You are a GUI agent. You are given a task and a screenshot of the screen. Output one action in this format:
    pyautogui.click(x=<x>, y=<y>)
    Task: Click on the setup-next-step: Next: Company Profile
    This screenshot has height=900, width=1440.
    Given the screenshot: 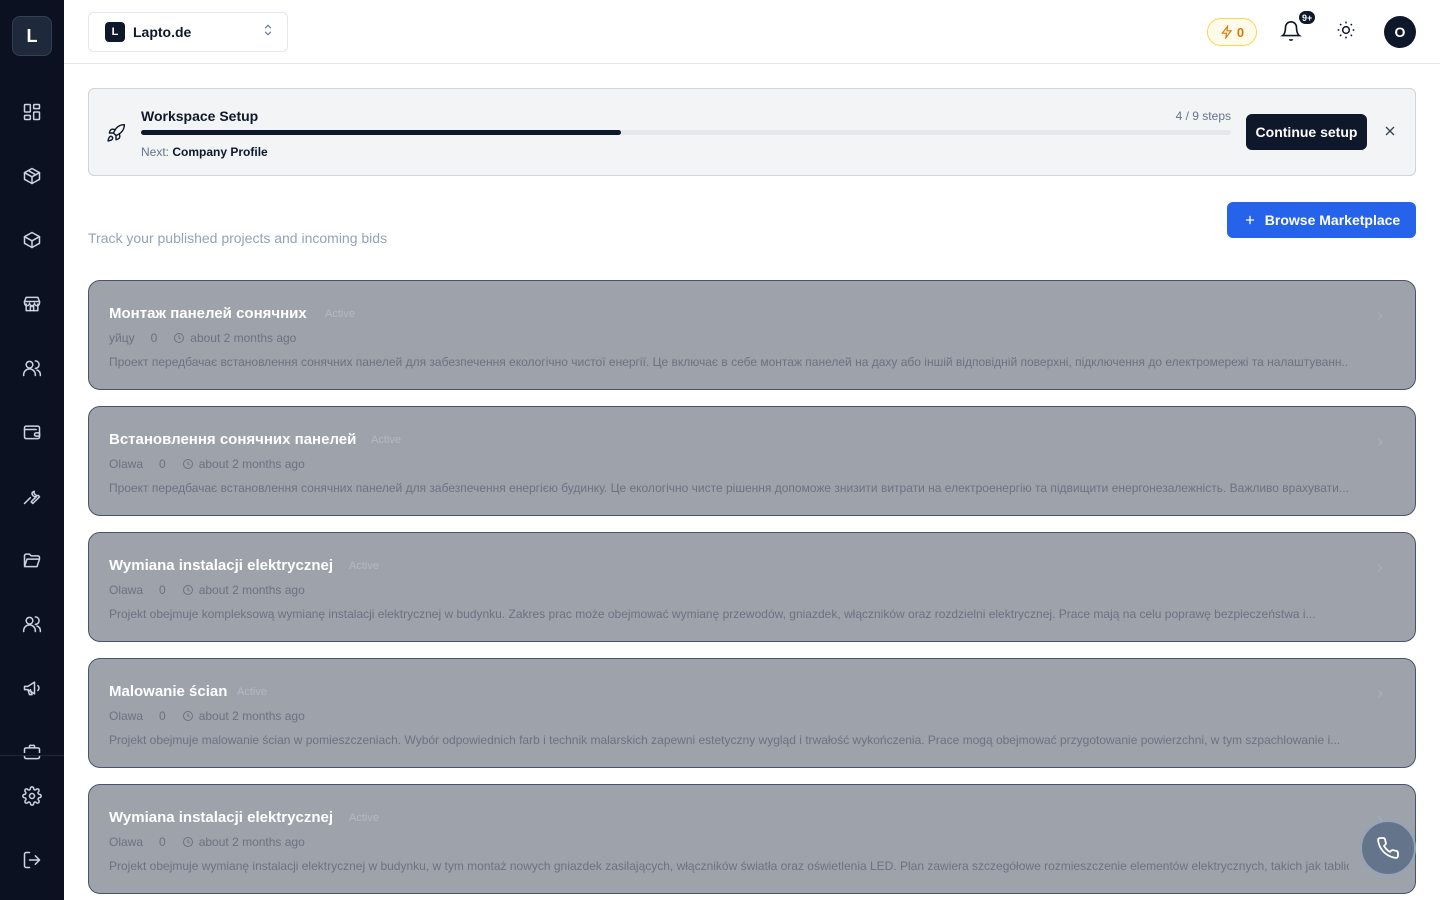 What is the action you would take?
    pyautogui.click(x=204, y=152)
    